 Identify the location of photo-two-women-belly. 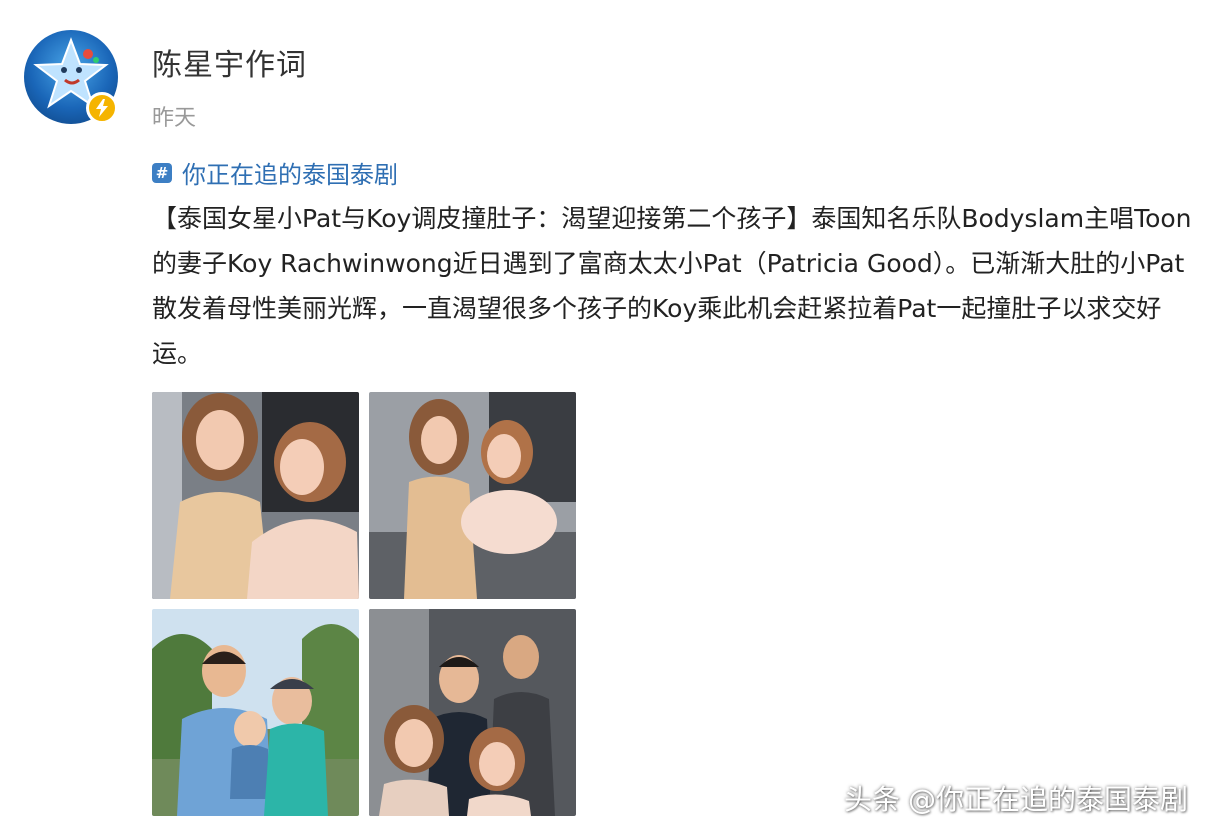
(472, 495).